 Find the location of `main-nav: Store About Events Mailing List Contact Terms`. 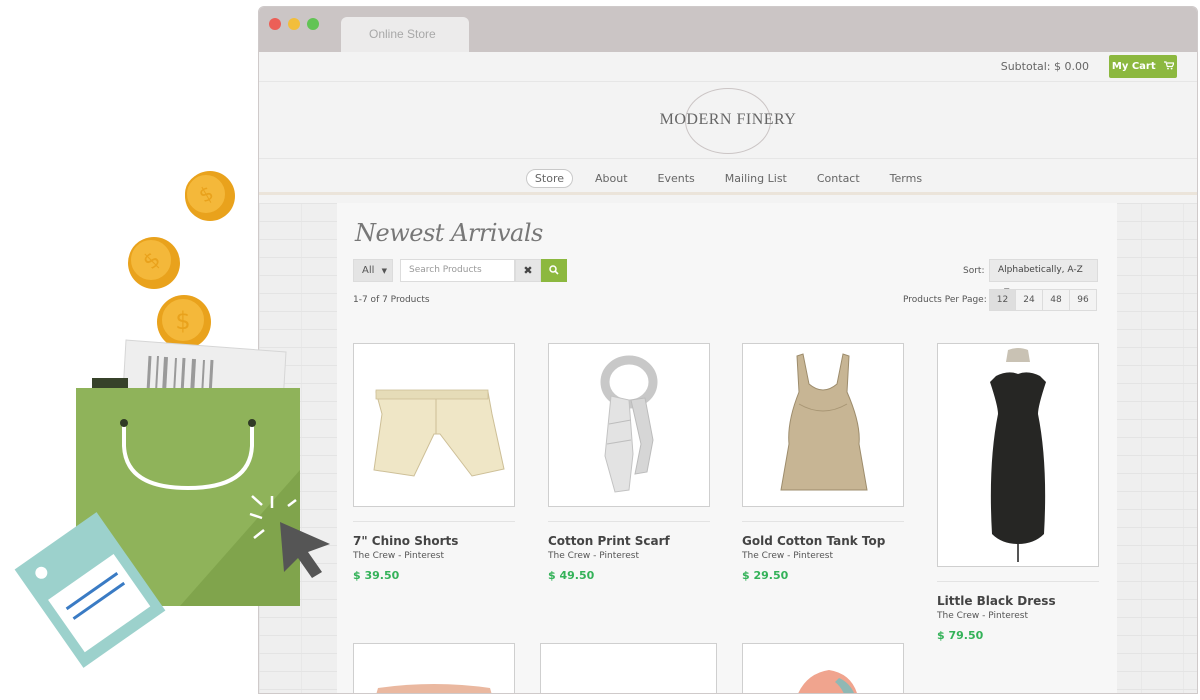

main-nav: Store About Events Mailing List Contact Terms is located at coordinates (728, 177).